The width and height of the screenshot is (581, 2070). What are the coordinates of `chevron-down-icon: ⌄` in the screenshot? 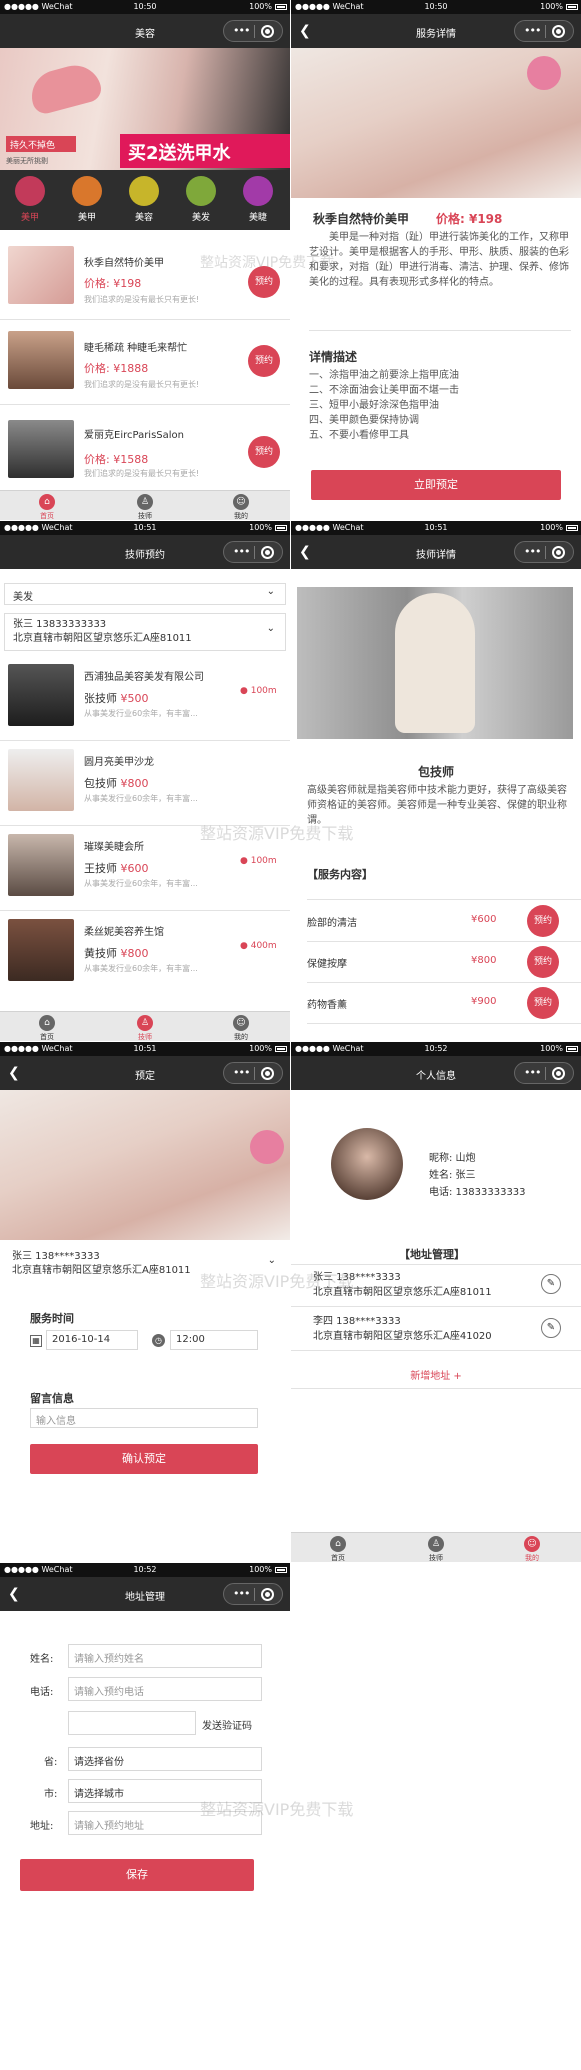 It's located at (271, 1260).